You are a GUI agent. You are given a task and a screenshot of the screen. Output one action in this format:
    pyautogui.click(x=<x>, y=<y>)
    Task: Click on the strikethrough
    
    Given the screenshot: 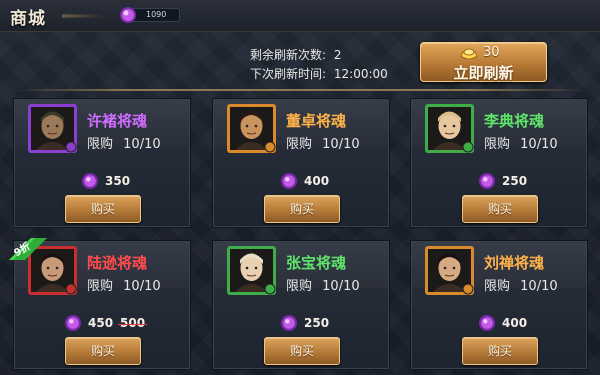 What is the action you would take?
    pyautogui.click(x=133, y=324)
    